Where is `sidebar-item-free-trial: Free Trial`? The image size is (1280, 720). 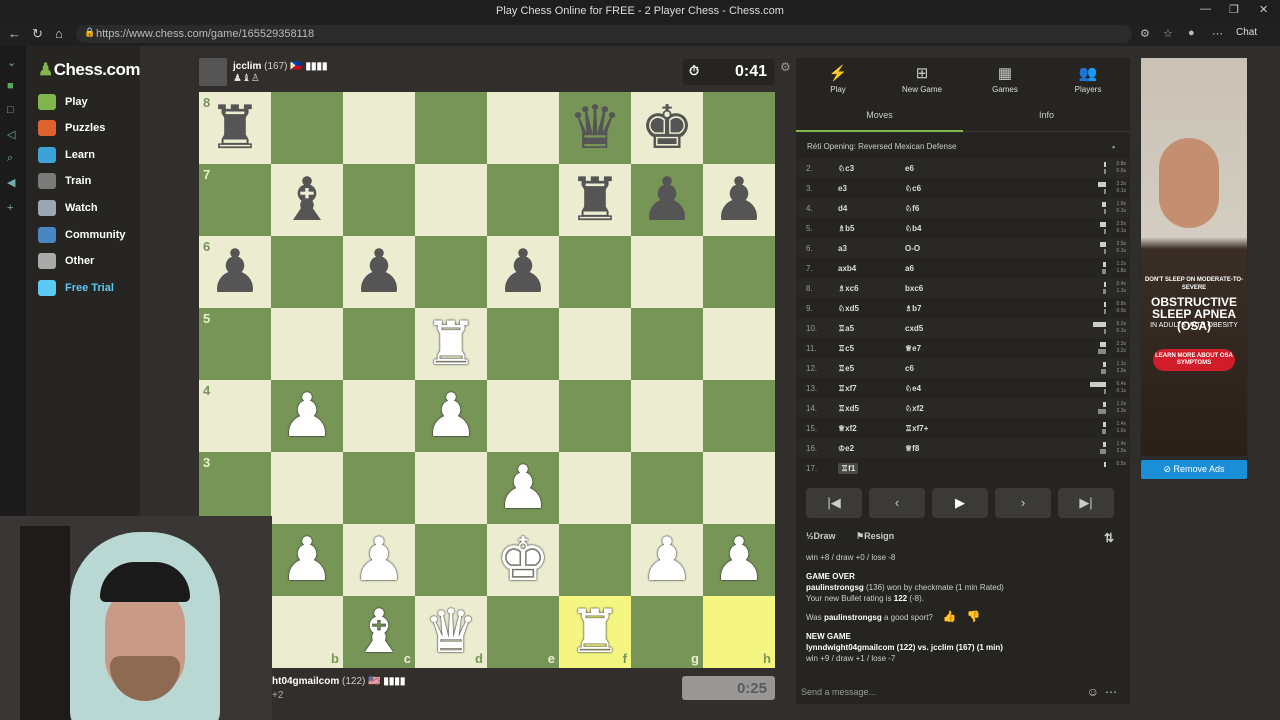
sidebar-item-free-trial: Free Trial is located at coordinates (76, 288).